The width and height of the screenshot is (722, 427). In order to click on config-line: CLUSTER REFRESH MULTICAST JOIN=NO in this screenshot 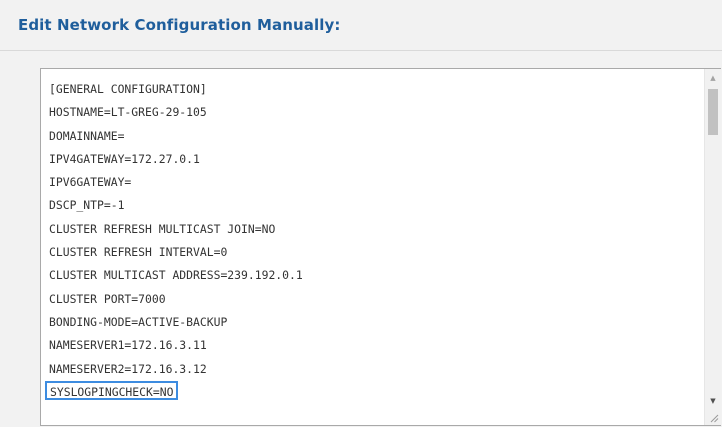, I will do `click(162, 228)`.